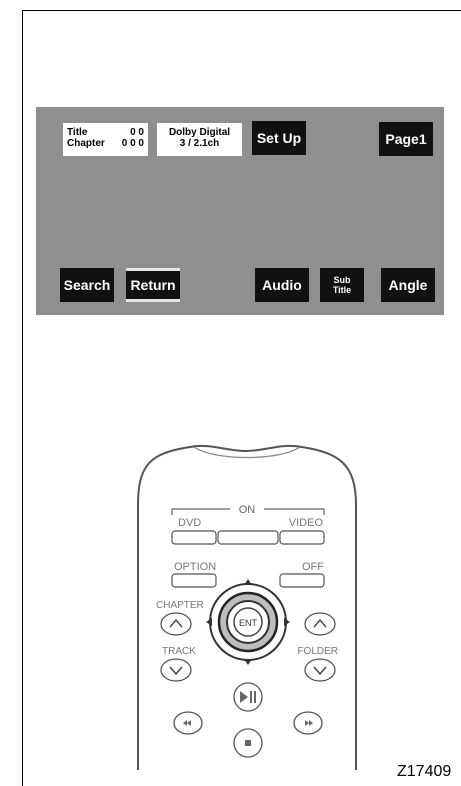  What do you see at coordinates (199, 132) in the screenshot?
I see `audio-format: Dolby Digital` at bounding box center [199, 132].